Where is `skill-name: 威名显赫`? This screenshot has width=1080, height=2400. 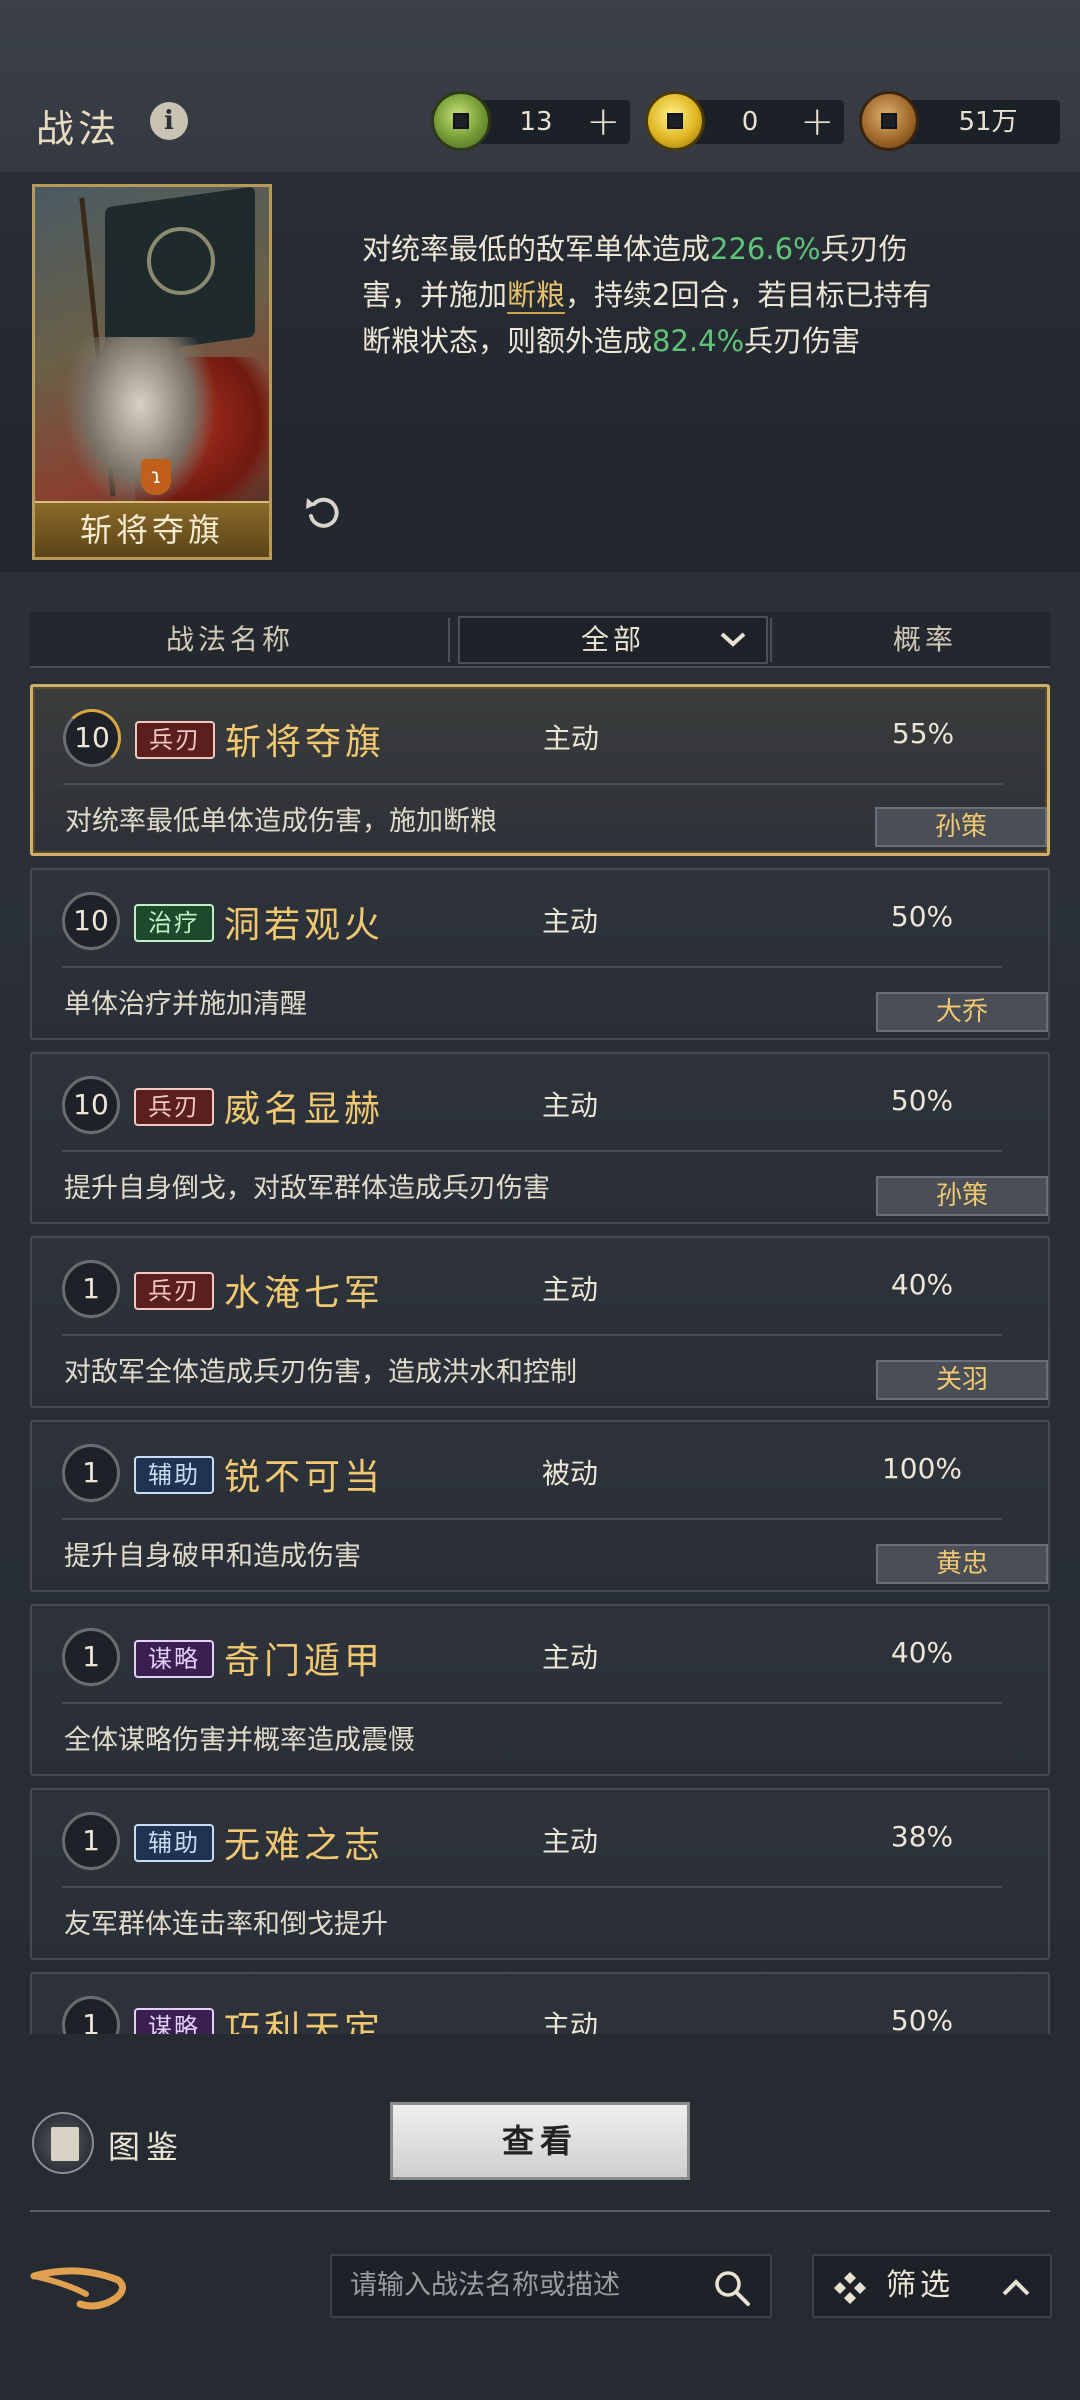
skill-name: 威名显赫 is located at coordinates (304, 1109).